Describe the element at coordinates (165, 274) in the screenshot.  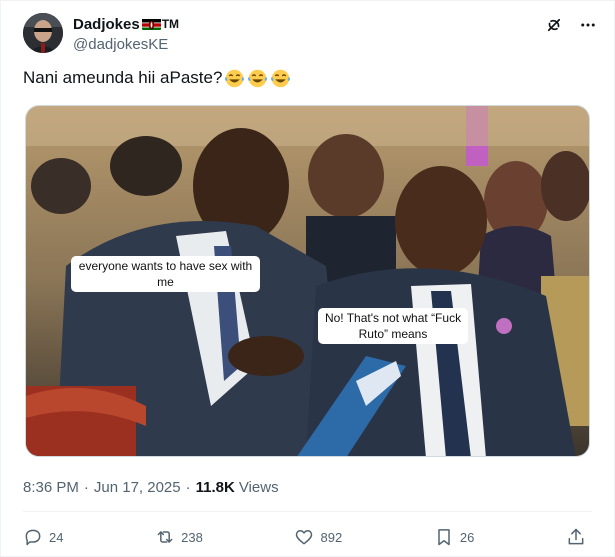
I see `meme-caption-left: everyone wants to have sex with me` at that location.